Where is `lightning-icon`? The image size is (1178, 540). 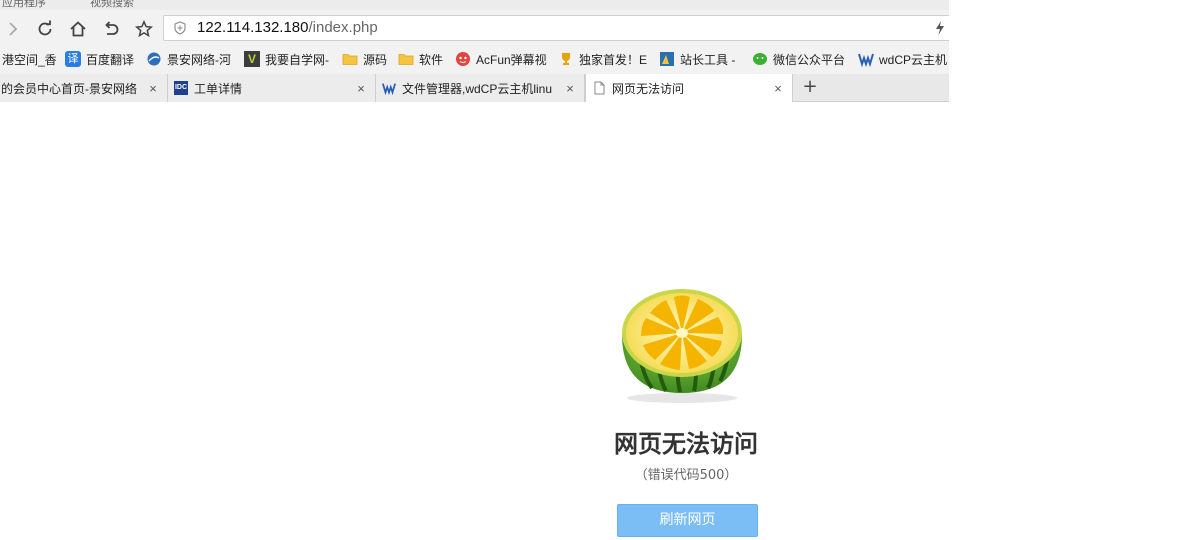 lightning-icon is located at coordinates (940, 28).